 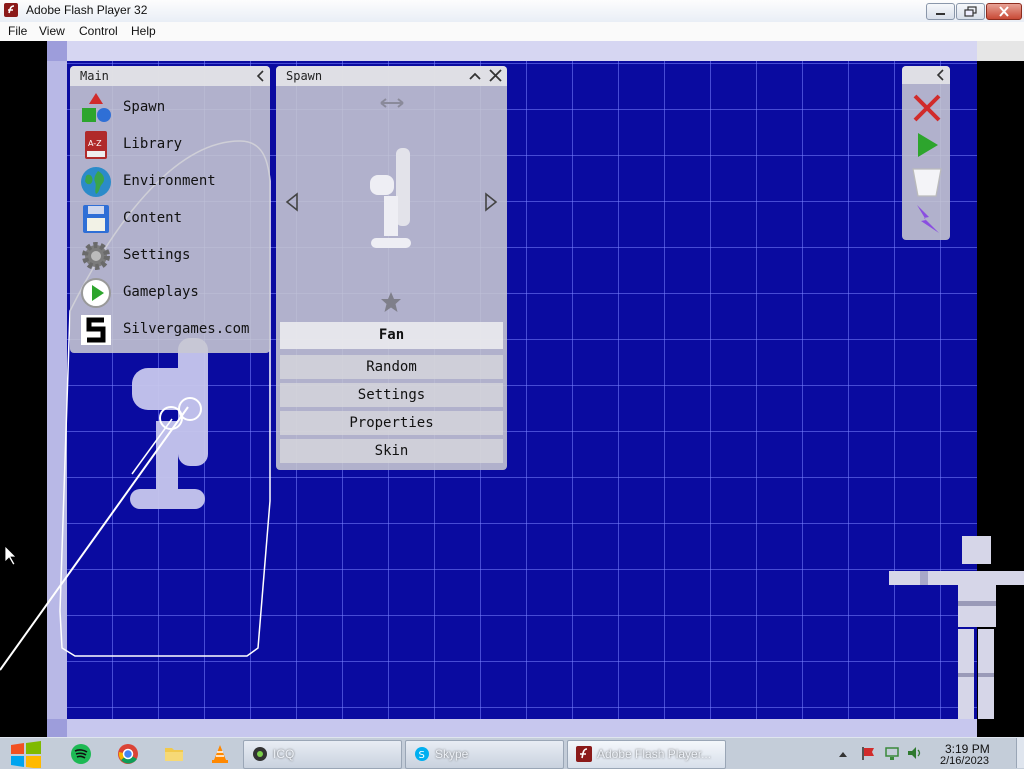 What do you see at coordinates (52, 31) in the screenshot?
I see `menu-view: View` at bounding box center [52, 31].